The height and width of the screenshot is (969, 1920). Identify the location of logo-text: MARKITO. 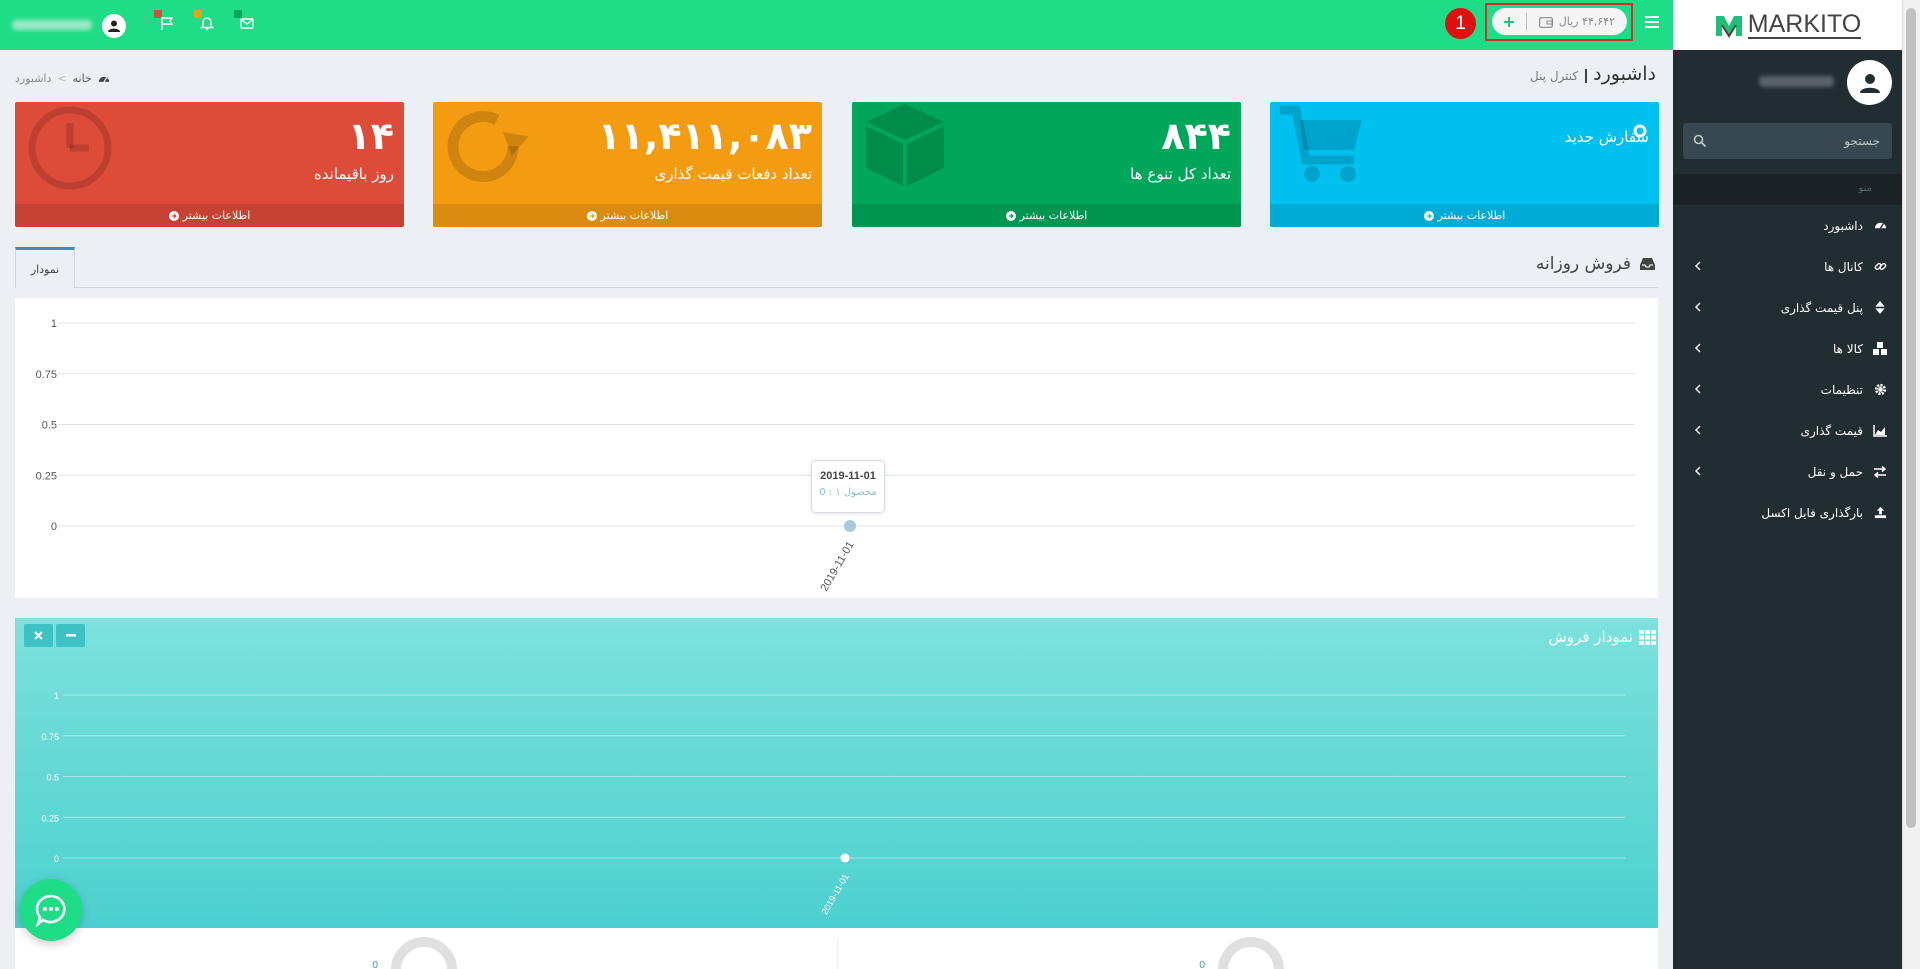
(1804, 24).